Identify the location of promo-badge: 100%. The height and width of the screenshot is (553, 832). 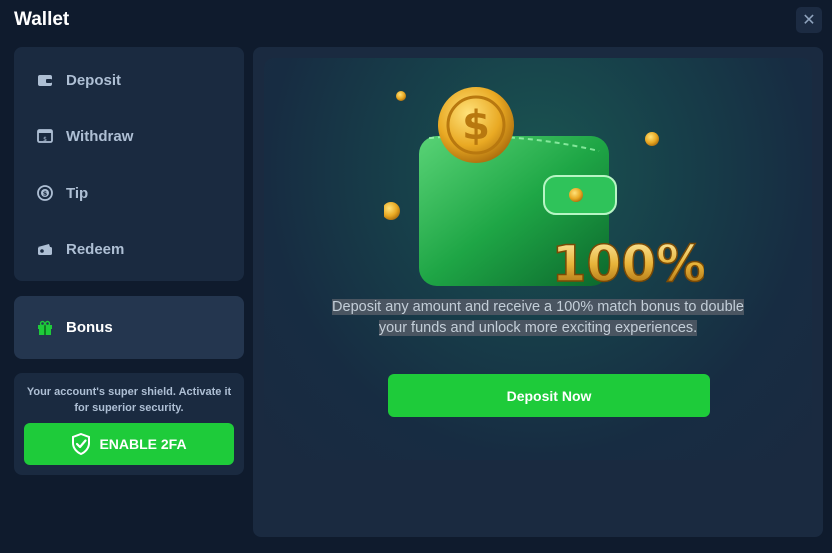
(628, 264).